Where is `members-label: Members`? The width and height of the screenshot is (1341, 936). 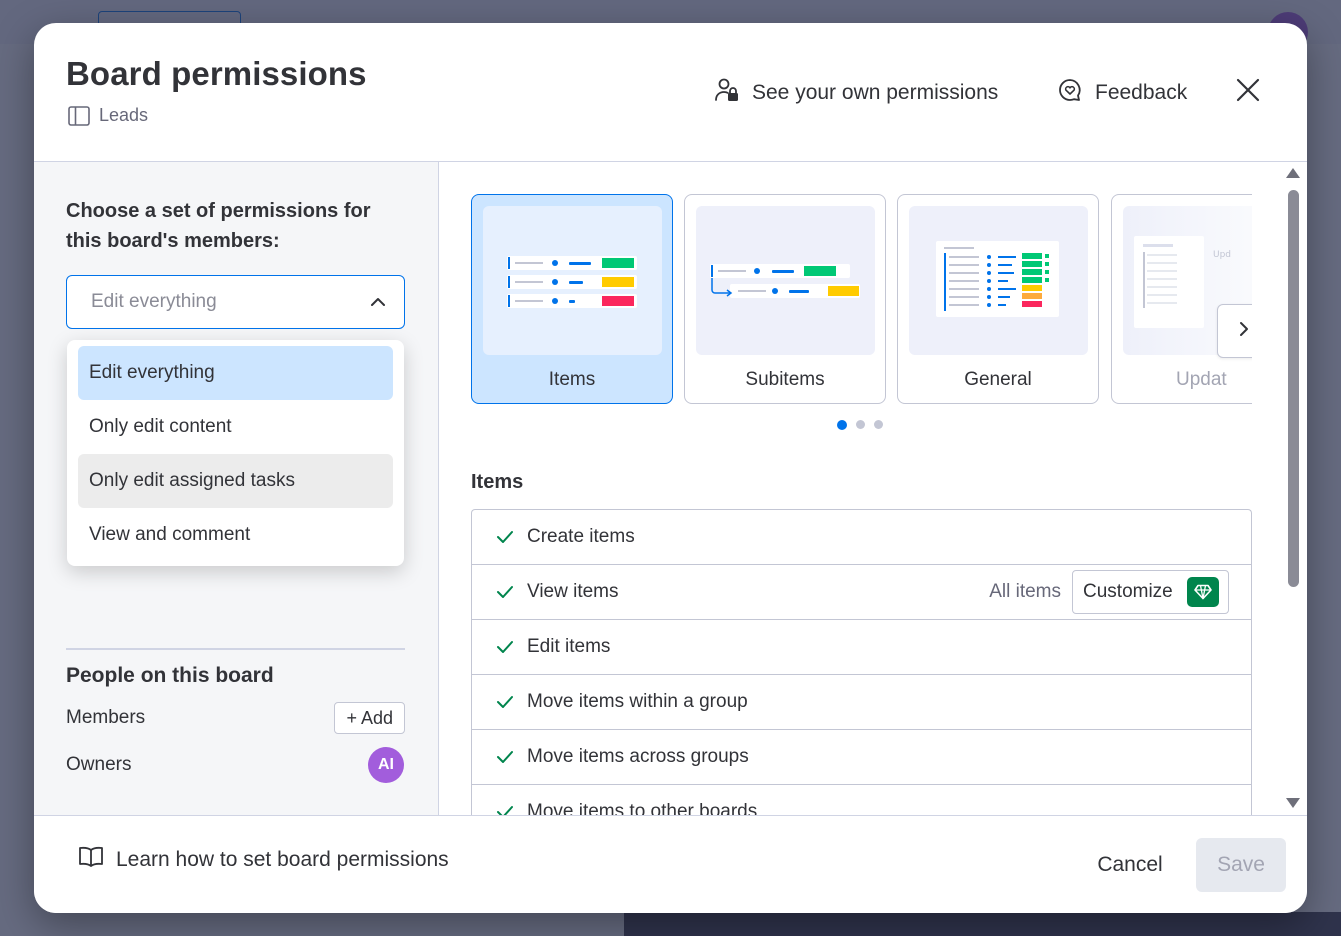 members-label: Members is located at coordinates (106, 717).